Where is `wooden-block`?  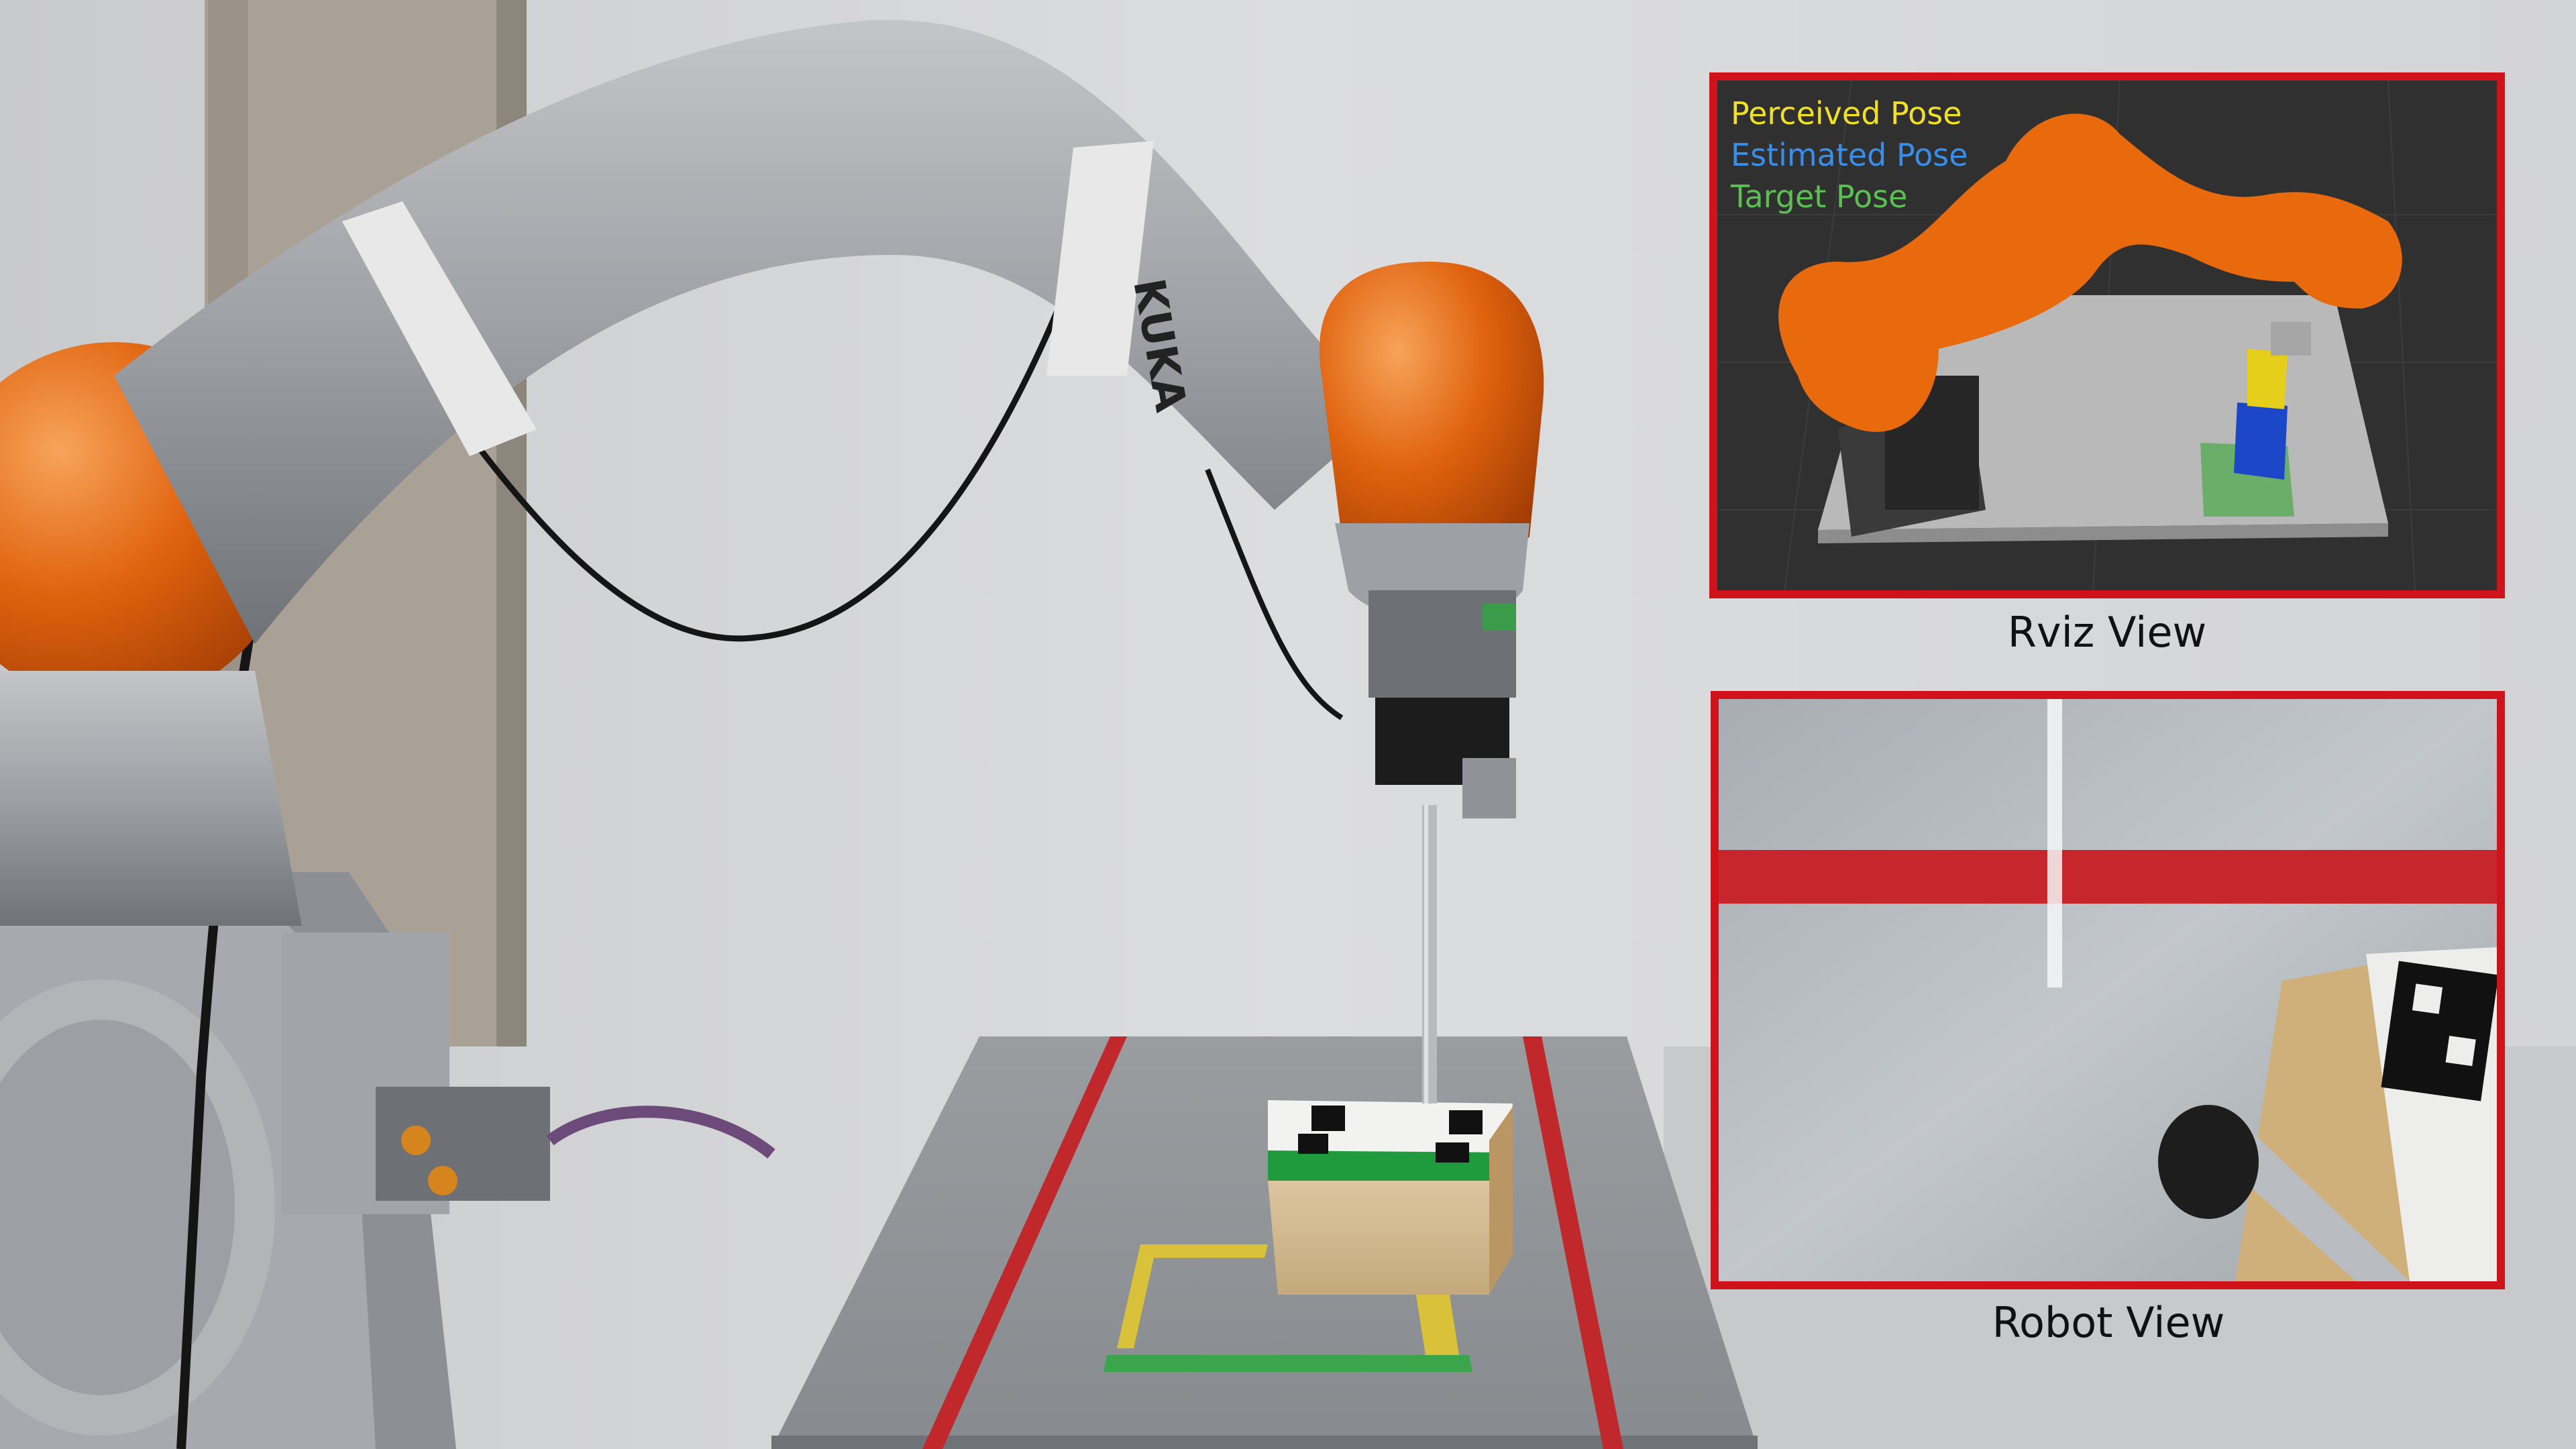
wooden-block is located at coordinates (1390, 1197).